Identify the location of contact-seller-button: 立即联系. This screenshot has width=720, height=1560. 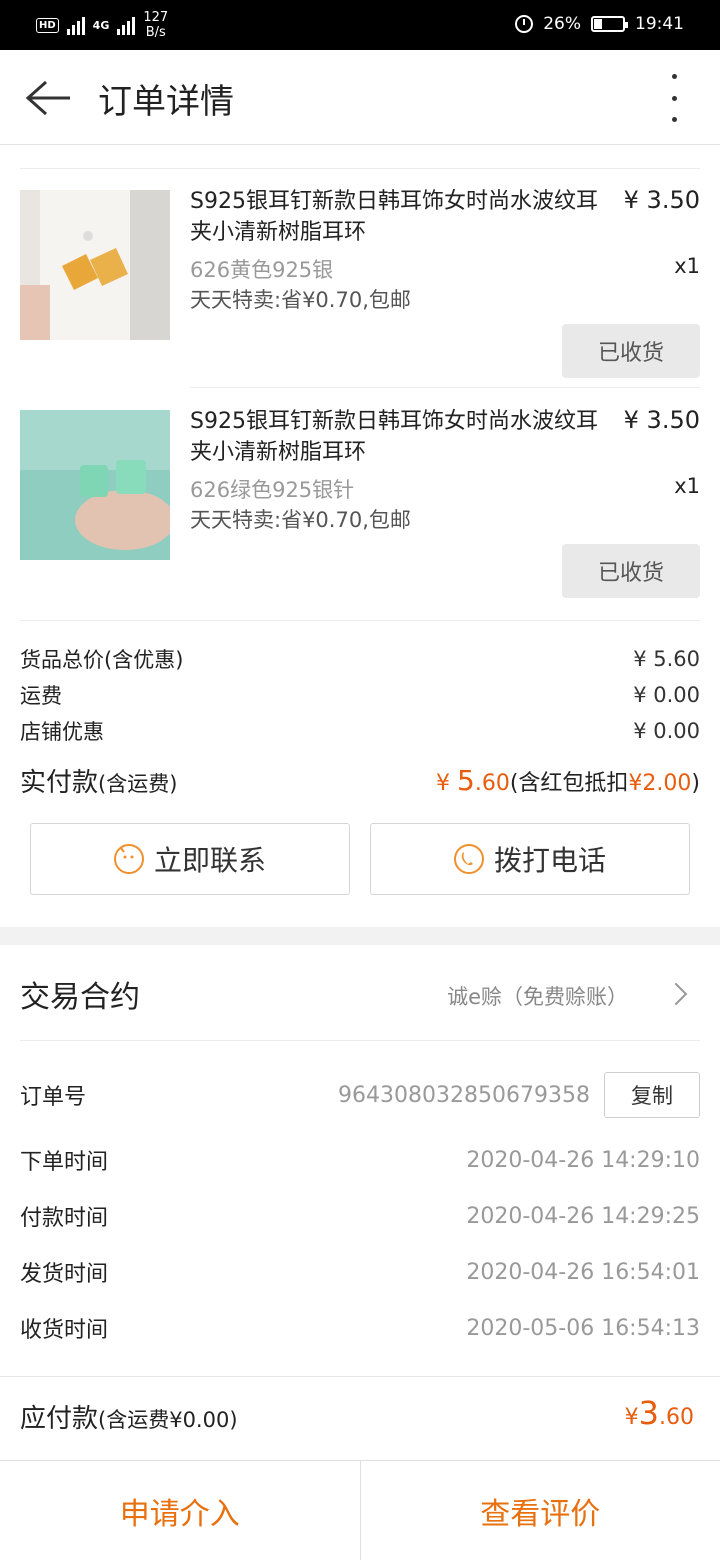
(190, 859).